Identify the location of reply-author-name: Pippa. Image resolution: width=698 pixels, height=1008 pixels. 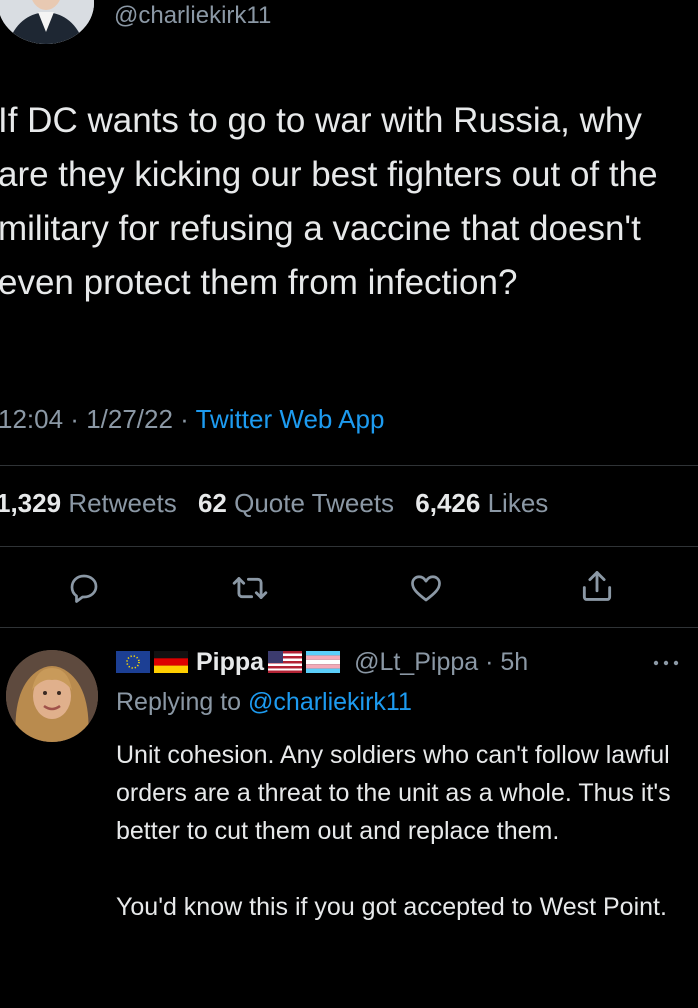
(230, 662).